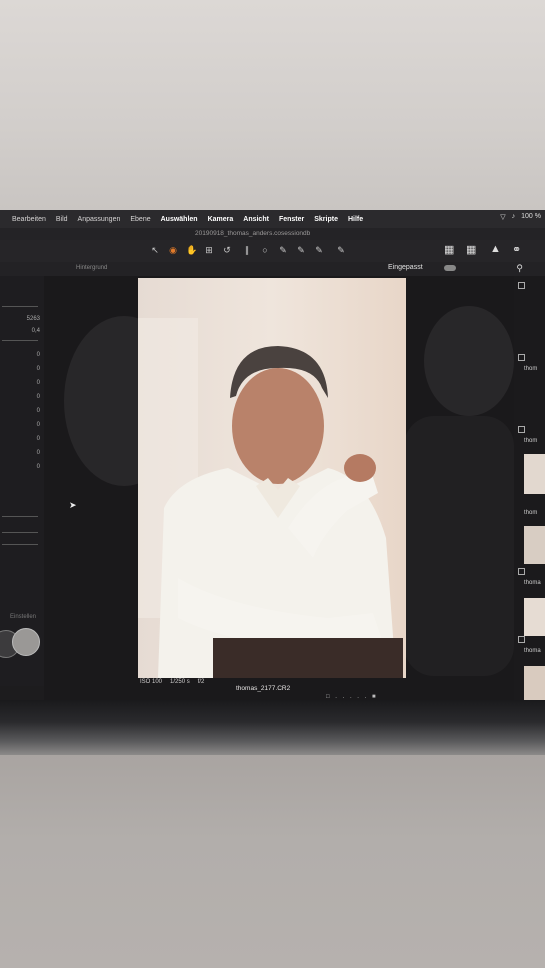 This screenshot has width=545, height=968. Describe the element at coordinates (471, 249) in the screenshot. I see `grid-view-icon: ▦` at that location.